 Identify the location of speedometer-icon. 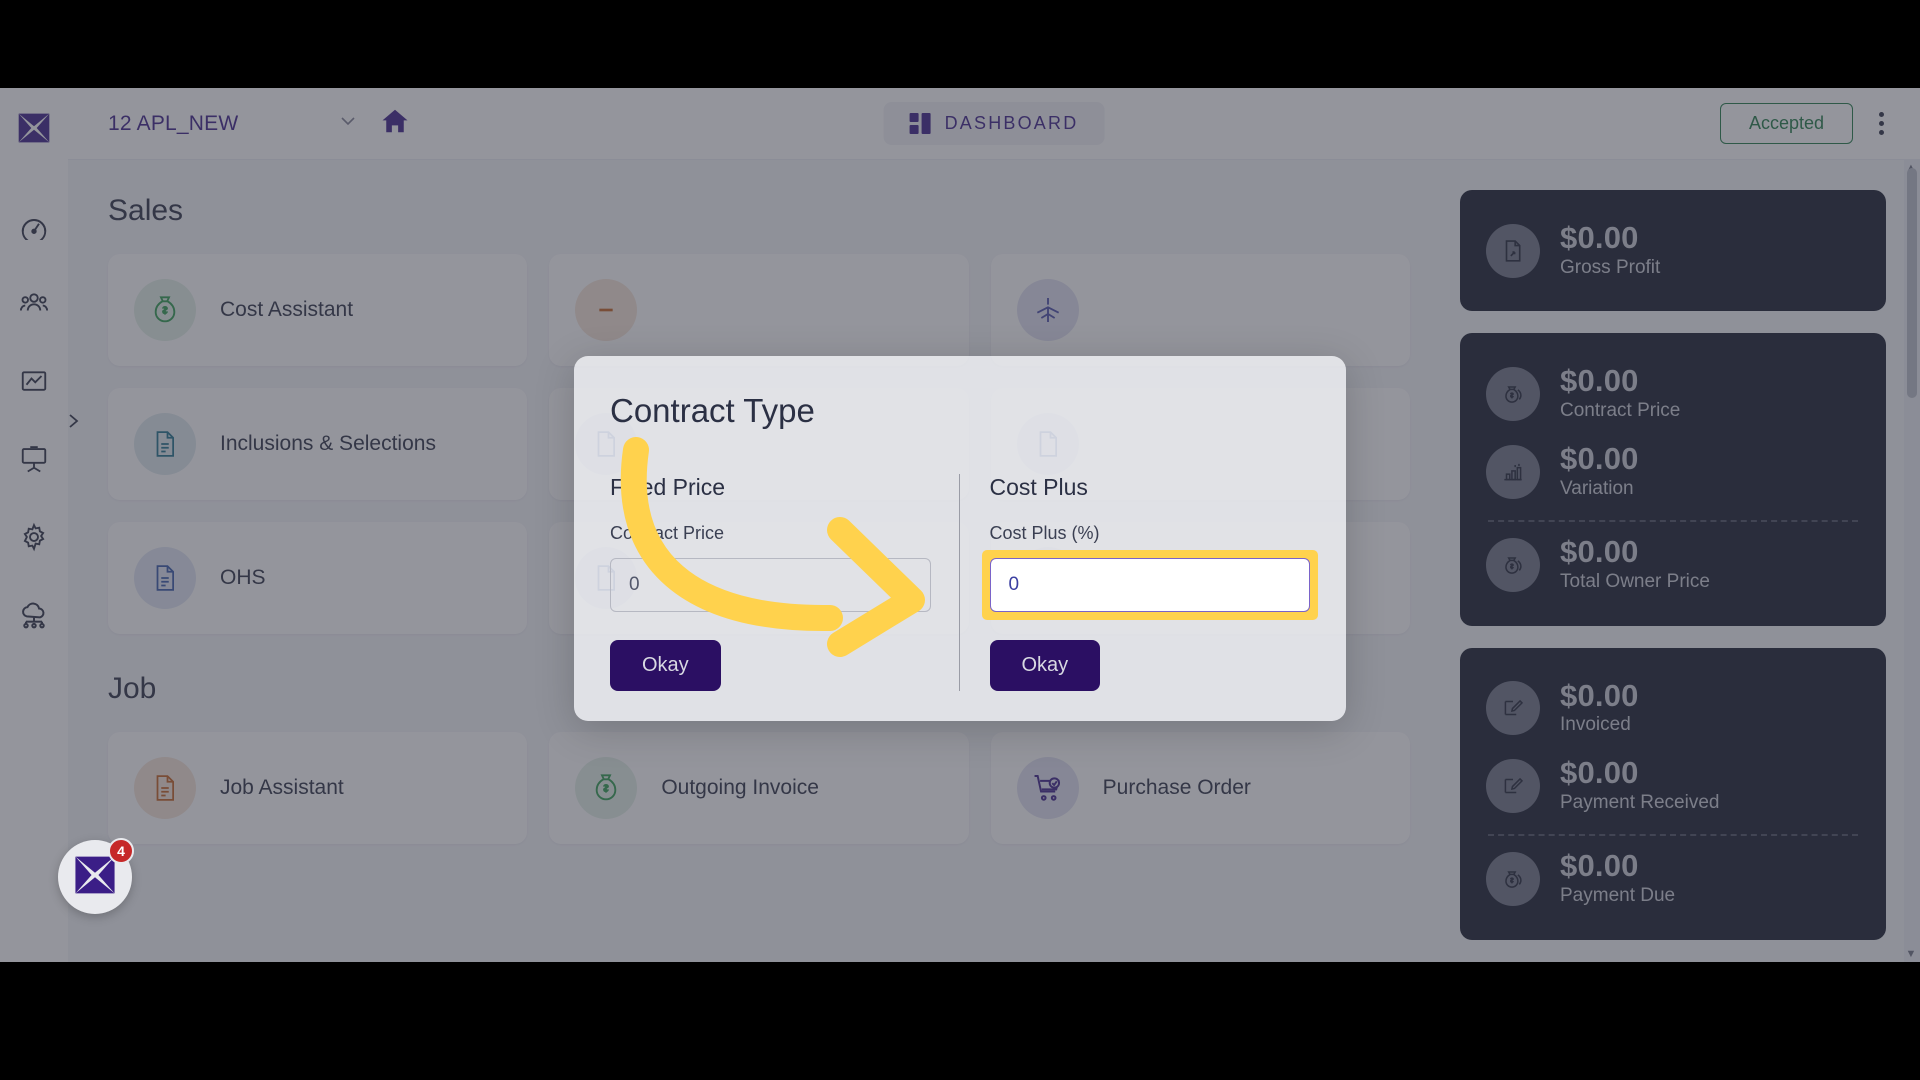
(34, 225).